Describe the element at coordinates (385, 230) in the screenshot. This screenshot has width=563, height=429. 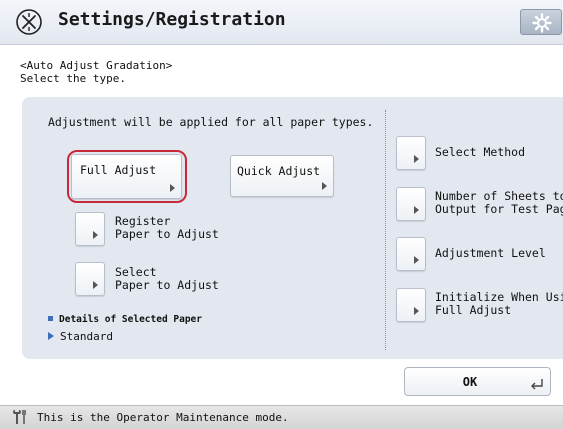
I see `panel-divider` at that location.